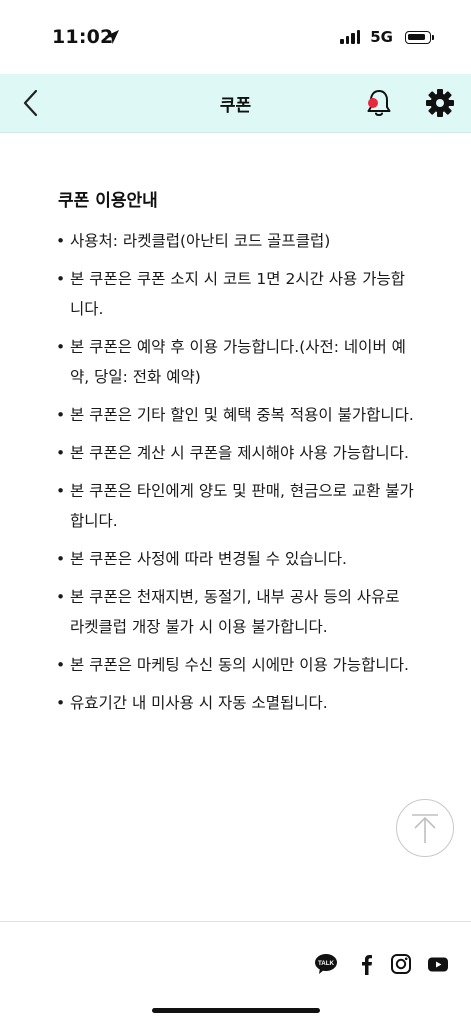  I want to click on status-bar: 11:02 5G, so click(235, 37).